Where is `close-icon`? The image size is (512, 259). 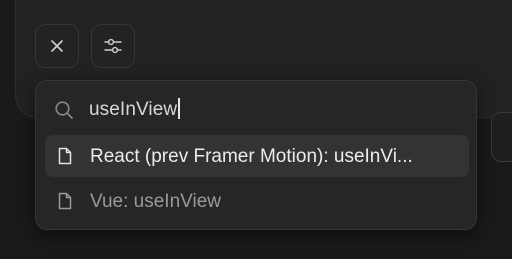
close-icon is located at coordinates (57, 46).